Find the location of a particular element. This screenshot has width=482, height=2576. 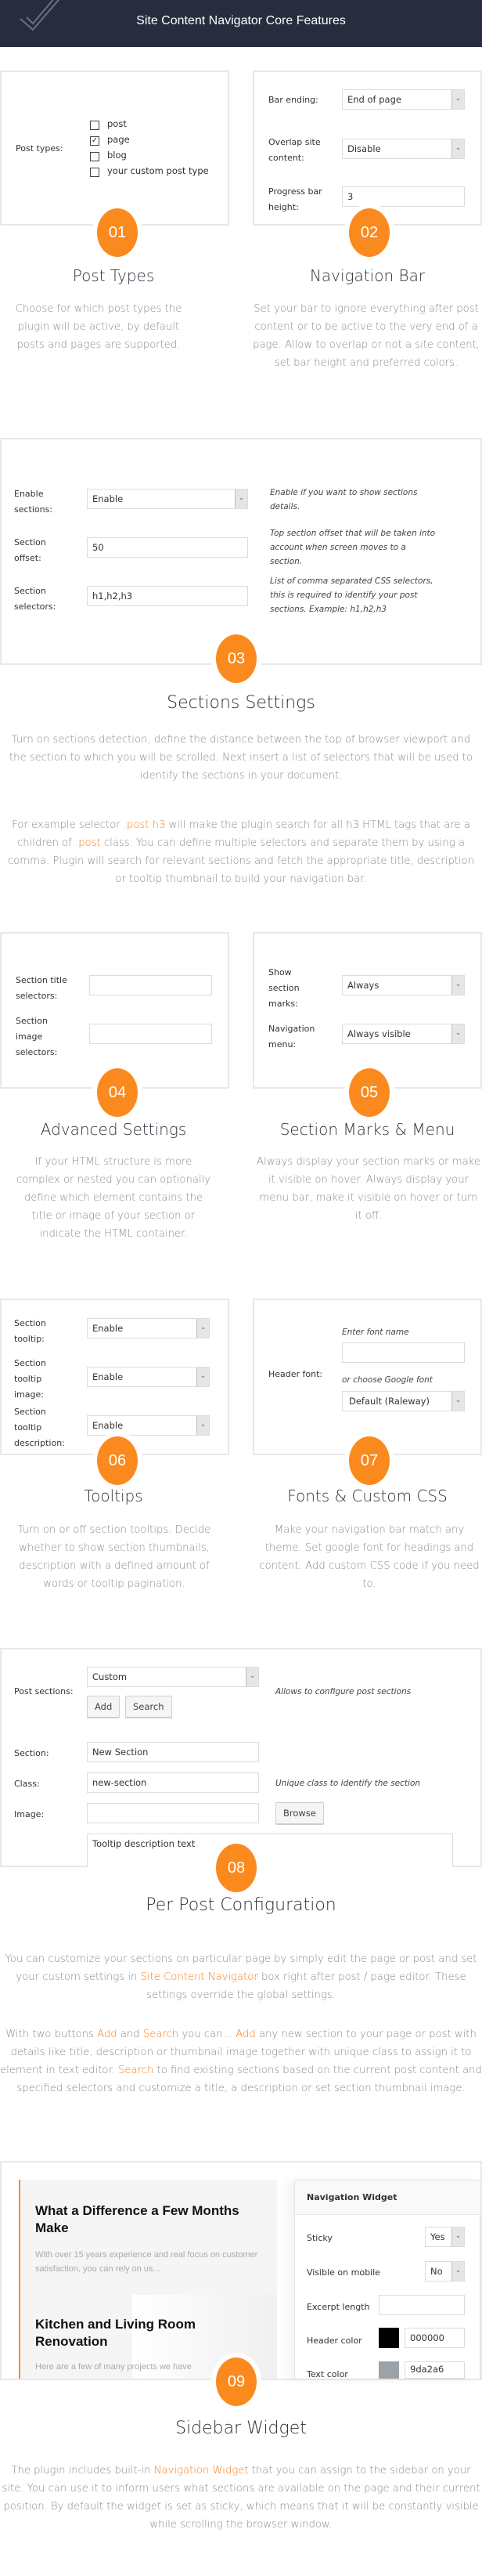

plugin-name-highlight: Site Content Navigator is located at coordinates (199, 1977).